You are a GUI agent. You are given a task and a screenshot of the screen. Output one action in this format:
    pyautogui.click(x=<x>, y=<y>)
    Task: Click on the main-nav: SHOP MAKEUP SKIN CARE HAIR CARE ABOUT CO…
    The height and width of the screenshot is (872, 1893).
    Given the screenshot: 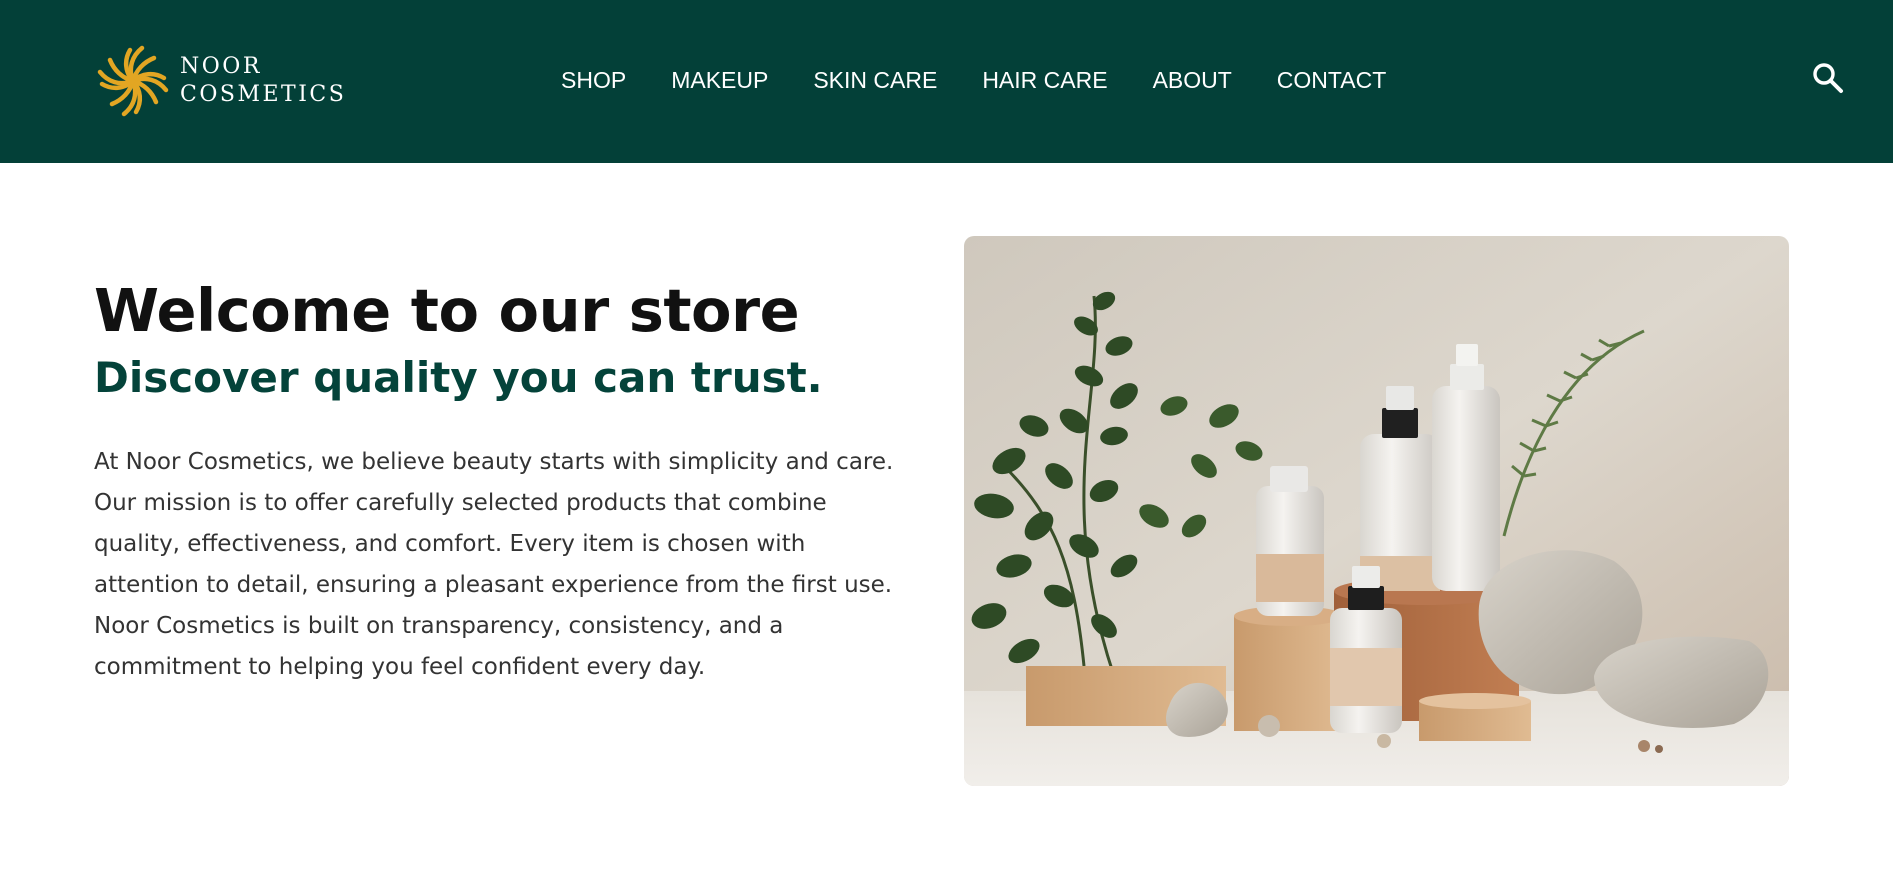 What is the action you would take?
    pyautogui.click(x=996, y=80)
    